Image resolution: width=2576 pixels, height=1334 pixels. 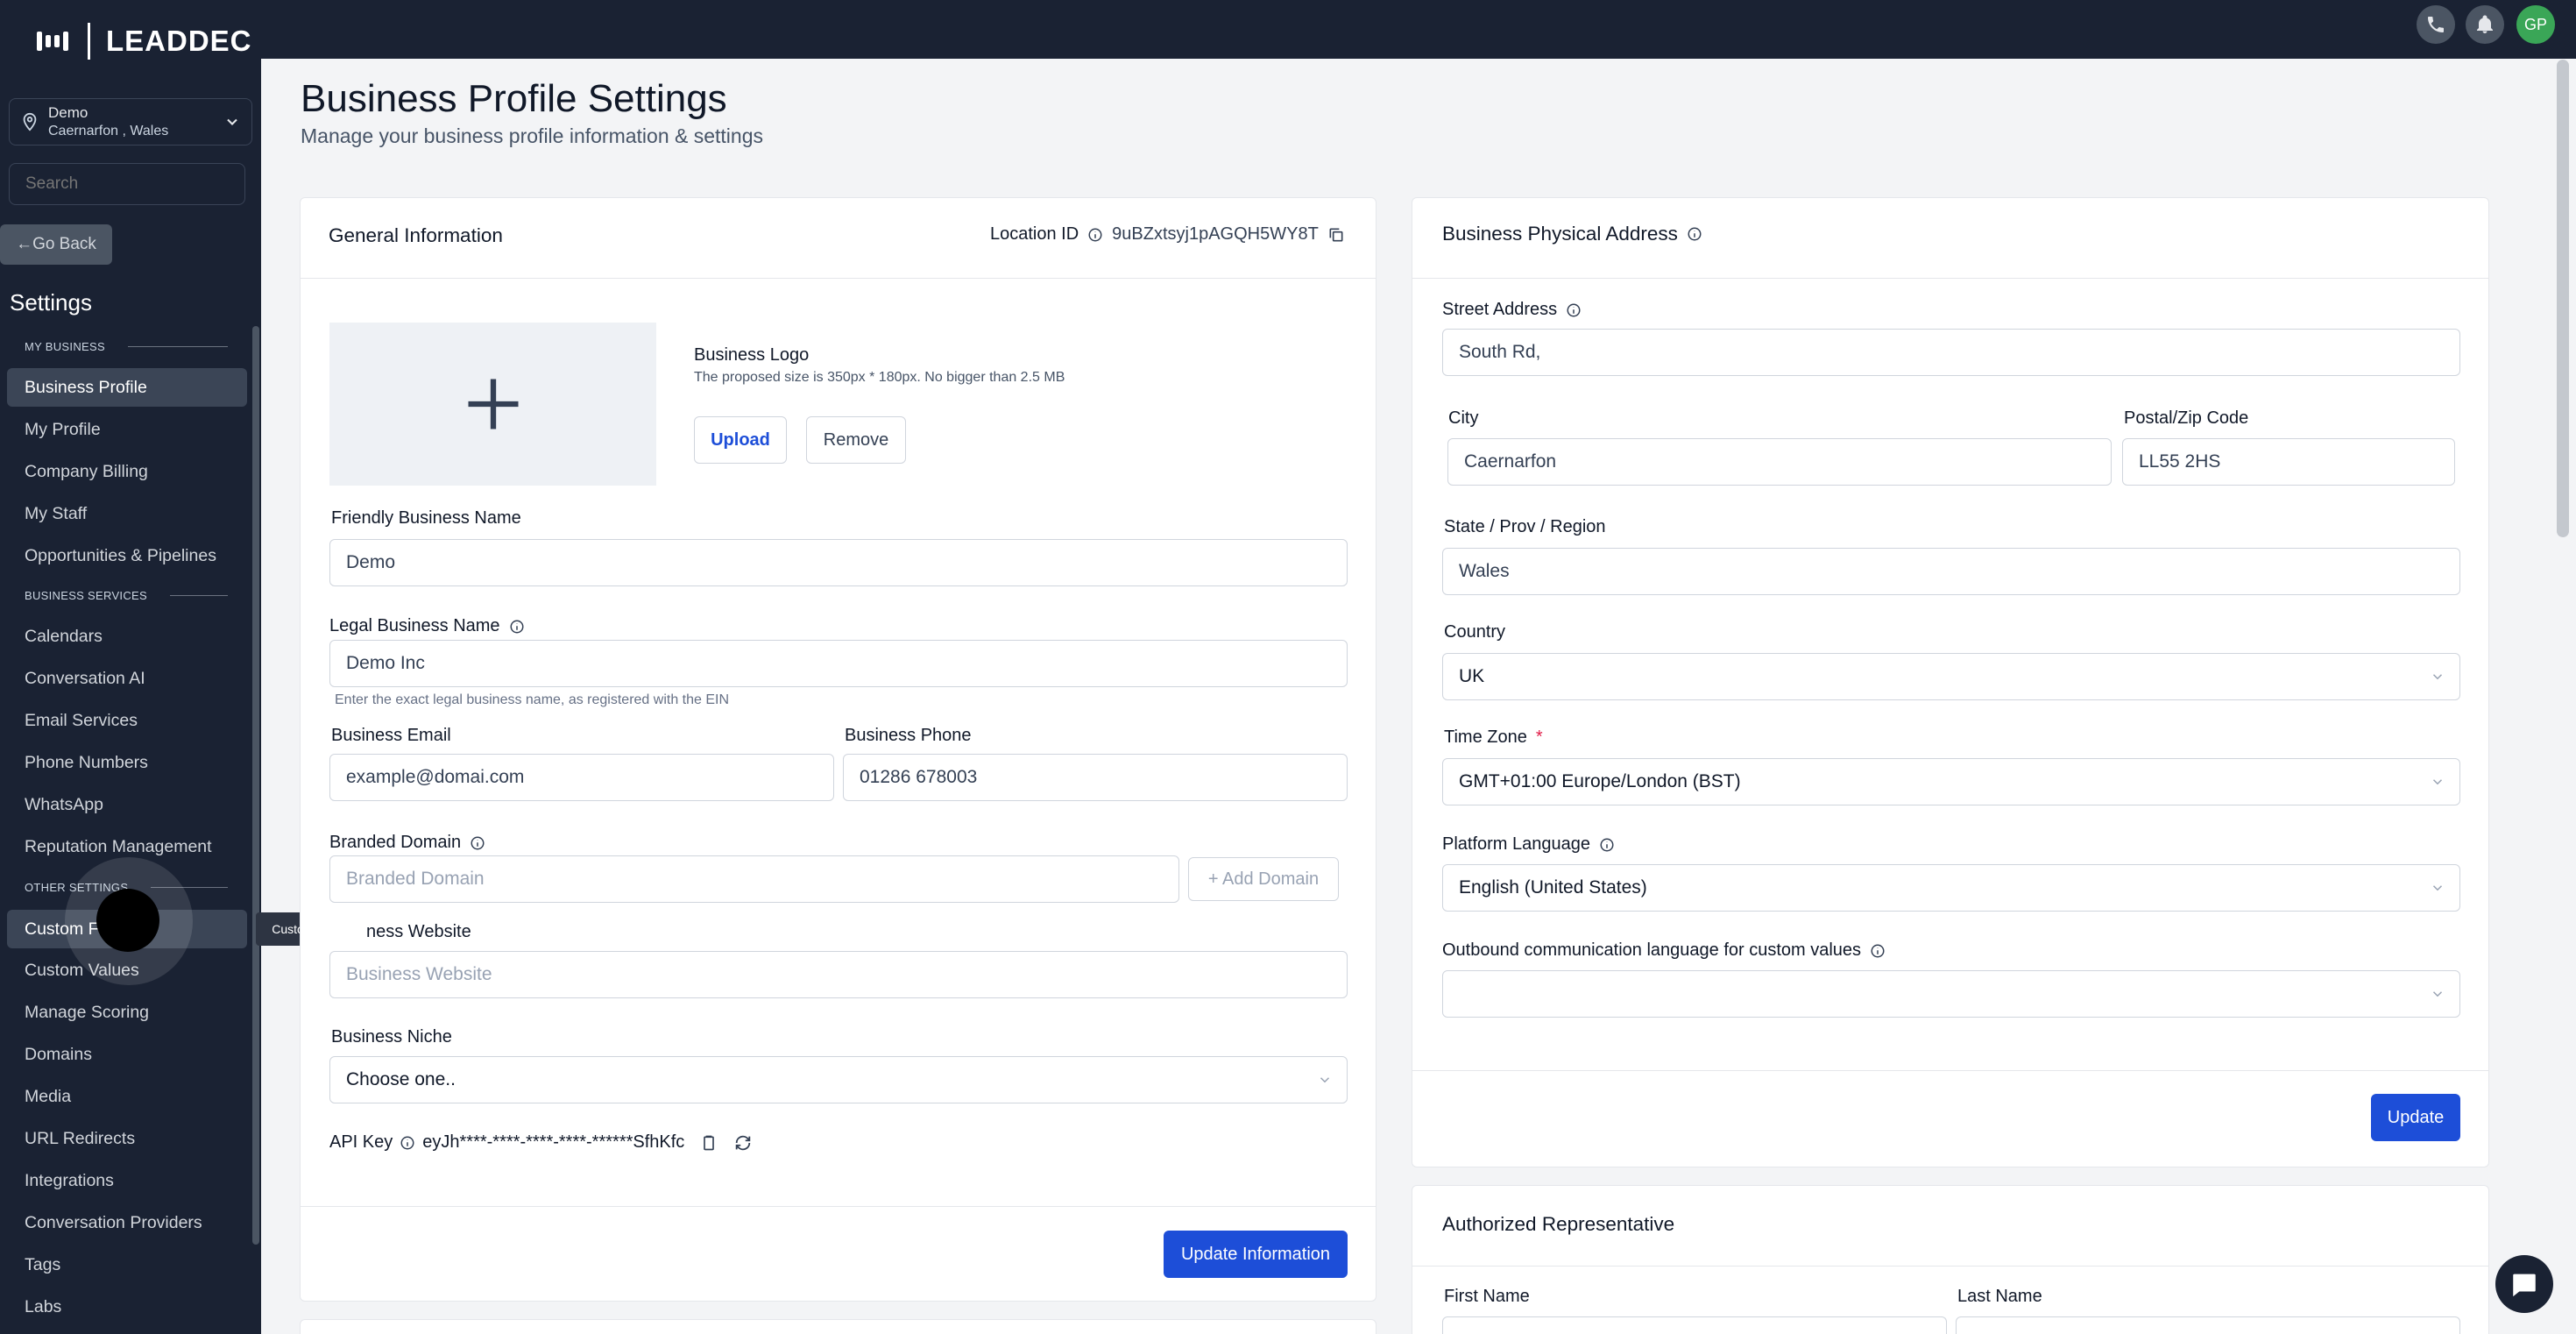 What do you see at coordinates (127, 678) in the screenshot?
I see `sidebar-item-conversation-ai: Conversation AI` at bounding box center [127, 678].